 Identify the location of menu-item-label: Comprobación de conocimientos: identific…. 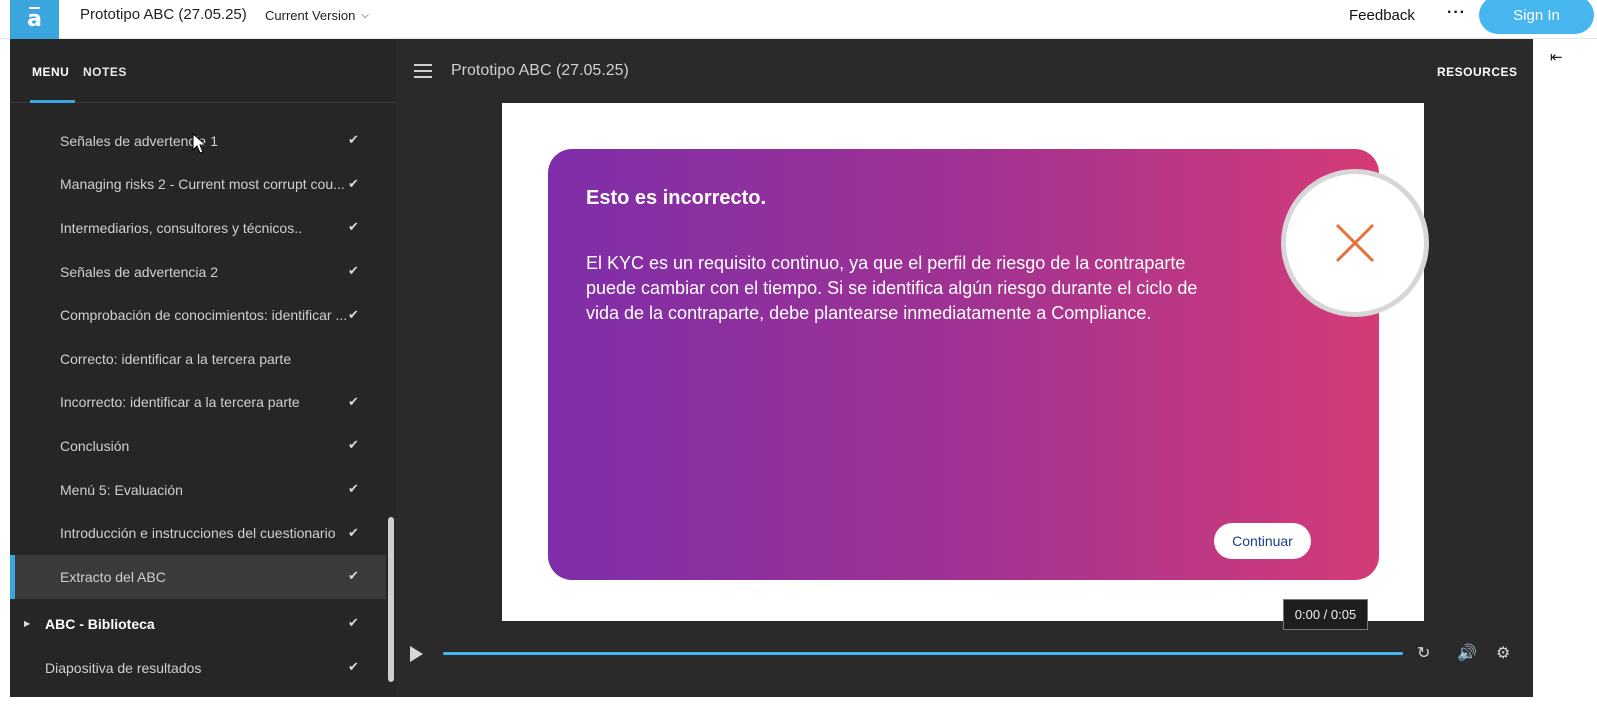
(204, 315).